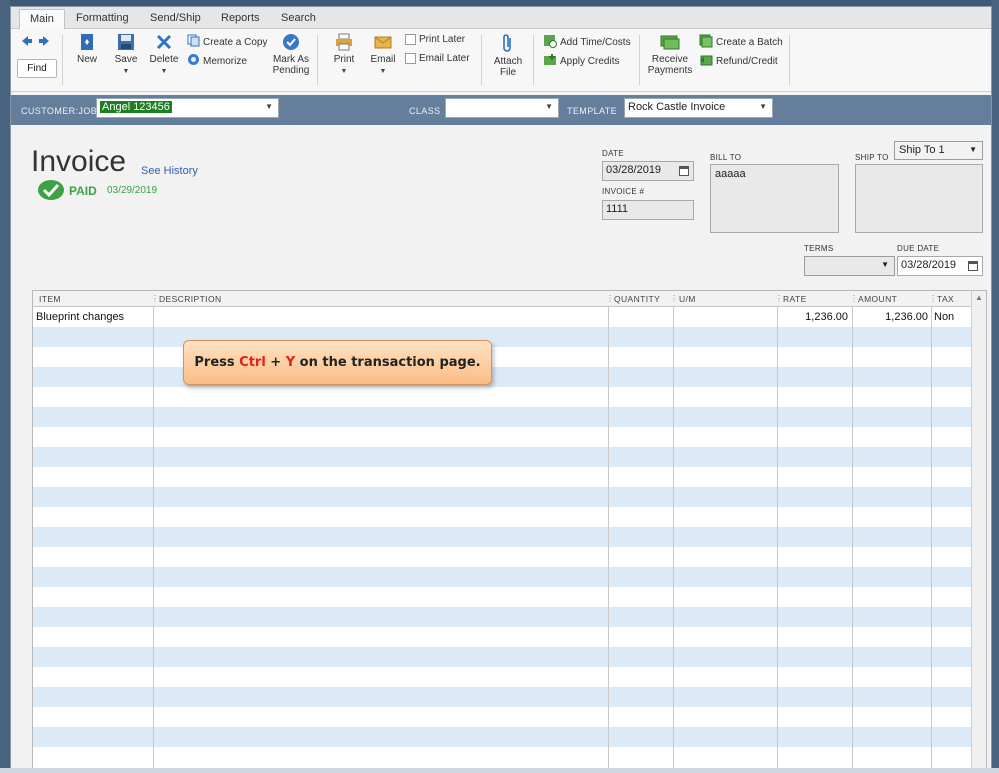  What do you see at coordinates (877, 299) in the screenshot?
I see `column-header-amount: AMOUNT` at bounding box center [877, 299].